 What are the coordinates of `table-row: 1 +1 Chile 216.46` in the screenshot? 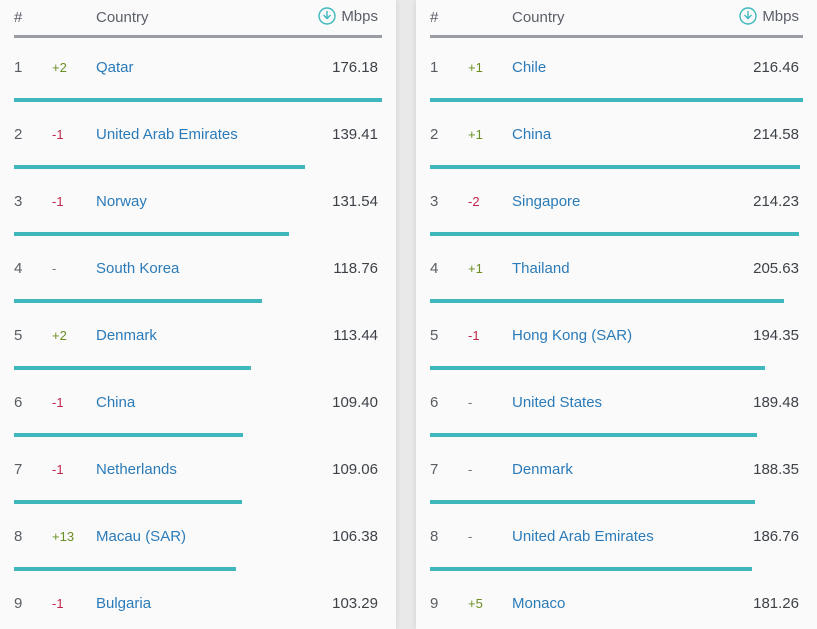 It's located at (616, 67).